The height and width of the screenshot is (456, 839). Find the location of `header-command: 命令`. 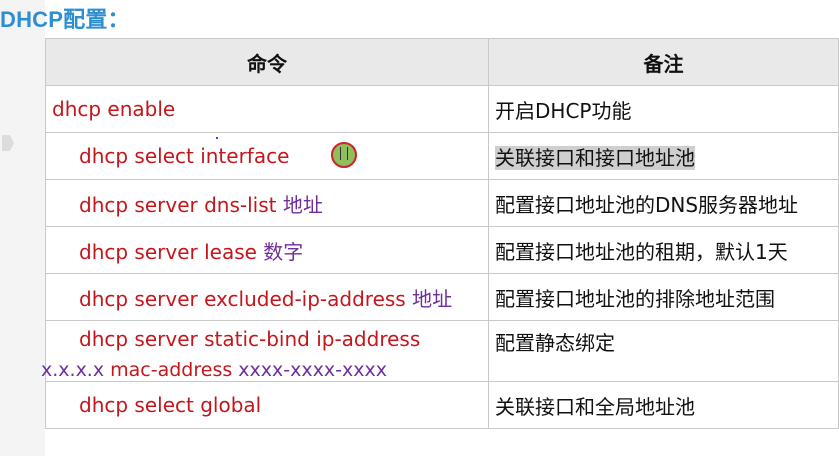

header-command: 命令 is located at coordinates (267, 62).